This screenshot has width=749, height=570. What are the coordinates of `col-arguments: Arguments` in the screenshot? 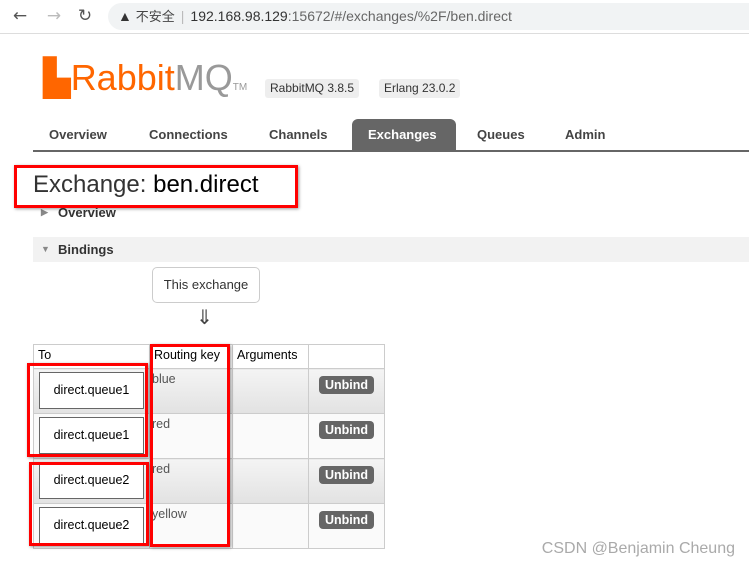 It's located at (270, 356).